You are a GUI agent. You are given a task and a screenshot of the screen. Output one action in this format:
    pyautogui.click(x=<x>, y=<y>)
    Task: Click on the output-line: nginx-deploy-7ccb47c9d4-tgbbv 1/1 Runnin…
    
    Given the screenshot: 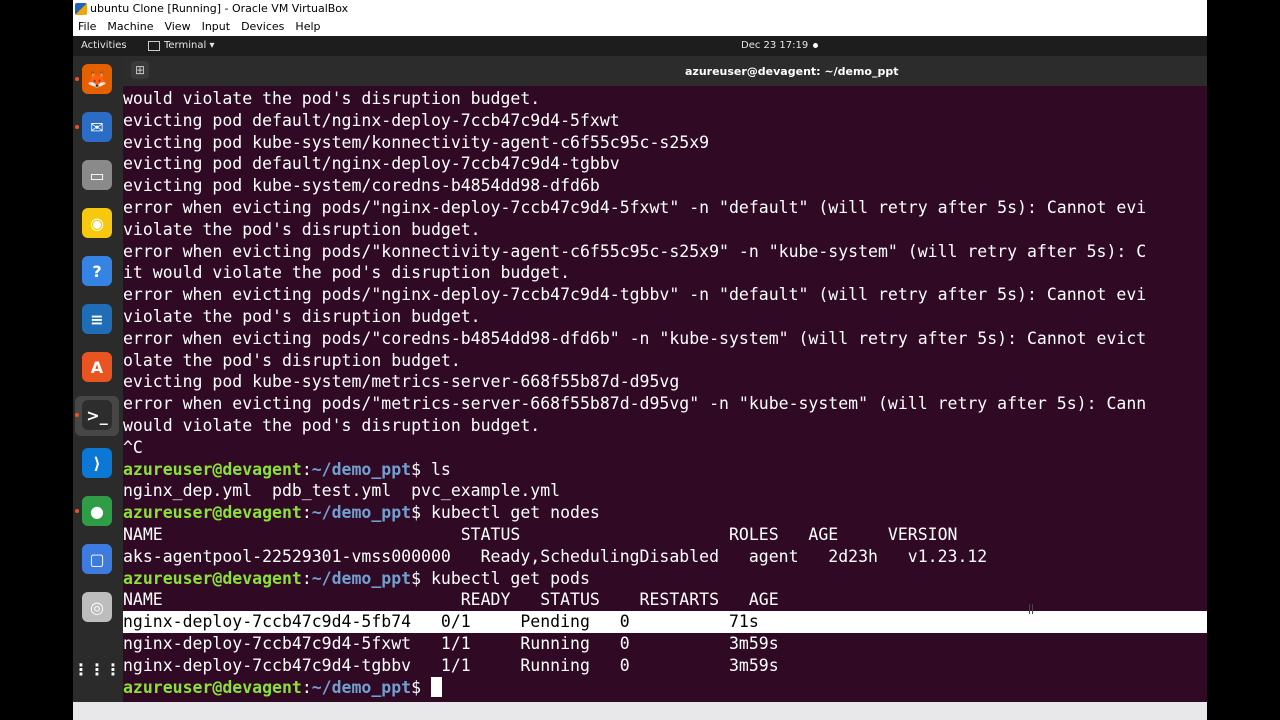 What is the action you would take?
    pyautogui.click(x=451, y=665)
    